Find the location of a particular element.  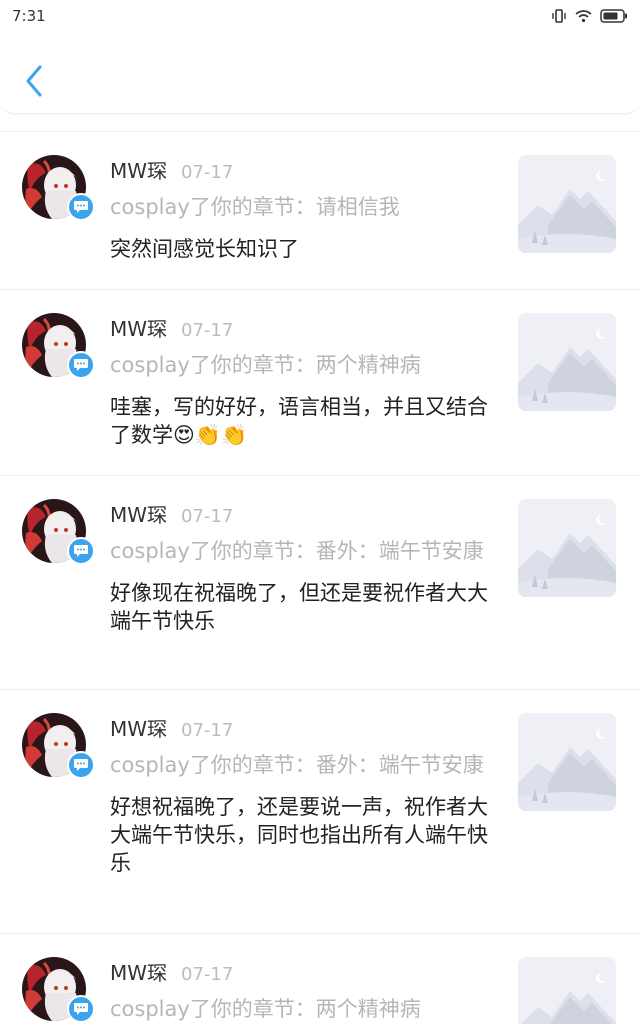

comment-text: 好想祝福晚了，还是要说一声，祝作者大大端午节快乐，同时也指出所有人端午快乐 is located at coordinates (299, 835).